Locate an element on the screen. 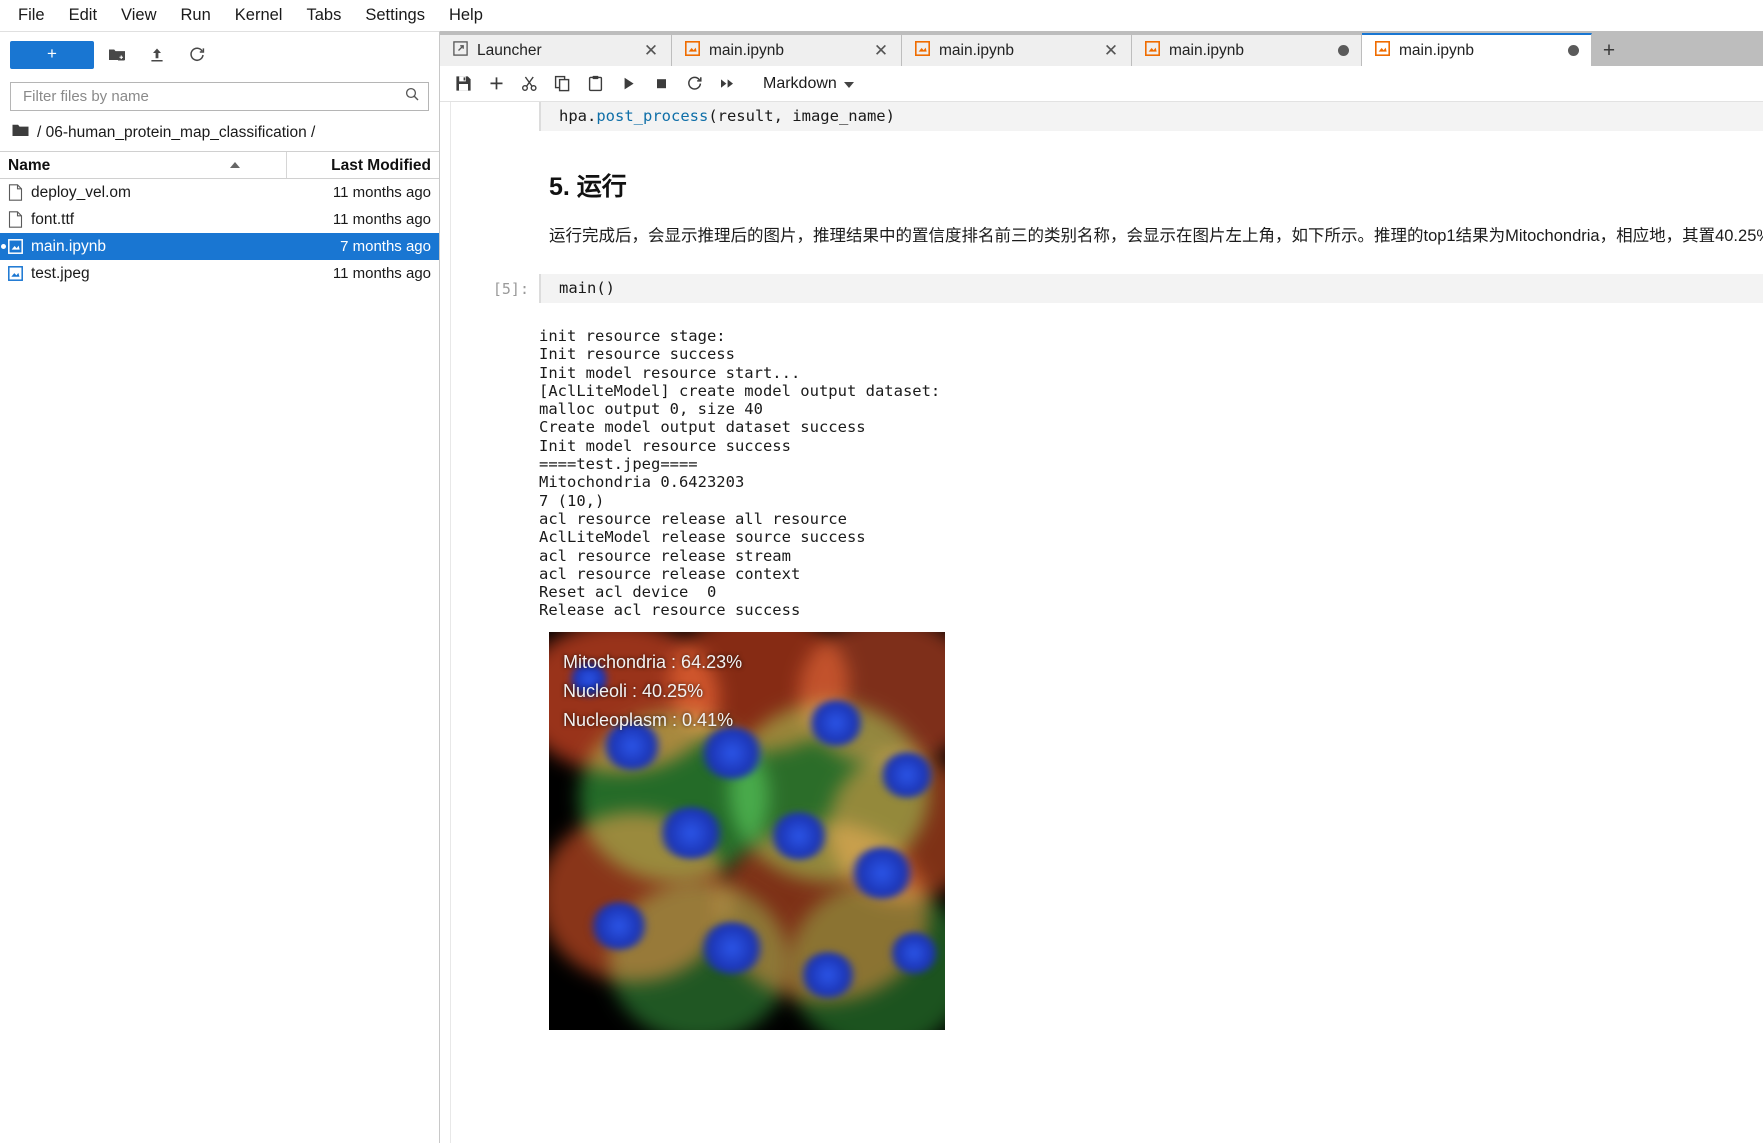  save-icon is located at coordinates (463, 84).